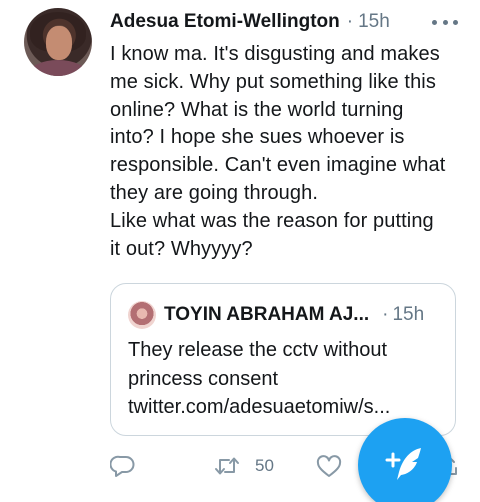  I want to click on tweet-text-line: they are going through., so click(214, 192).